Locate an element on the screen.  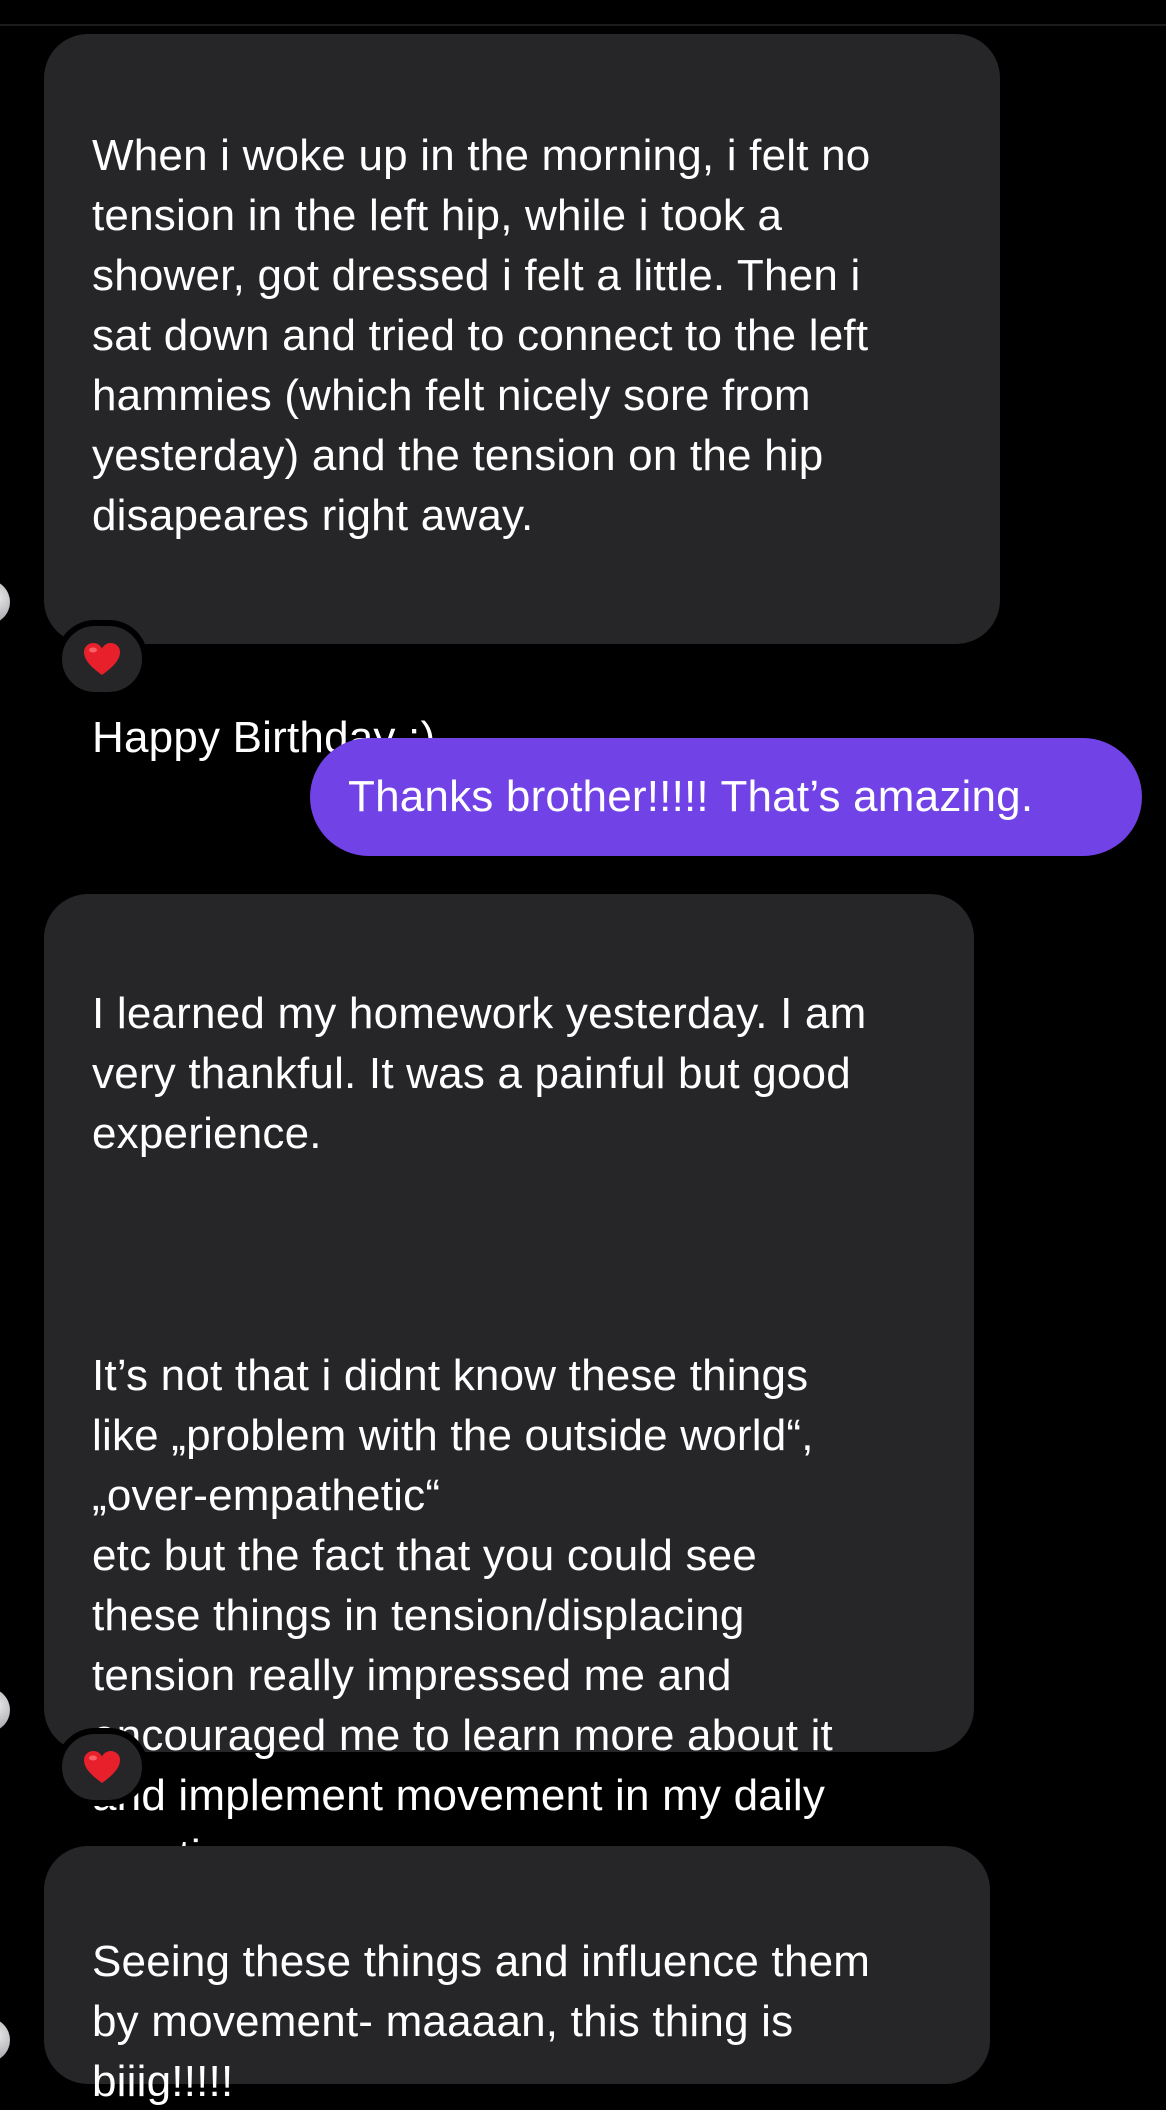
outgoing-message-bubble: Thanks brother!!!!! That’s amazing. is located at coordinates (726, 797).